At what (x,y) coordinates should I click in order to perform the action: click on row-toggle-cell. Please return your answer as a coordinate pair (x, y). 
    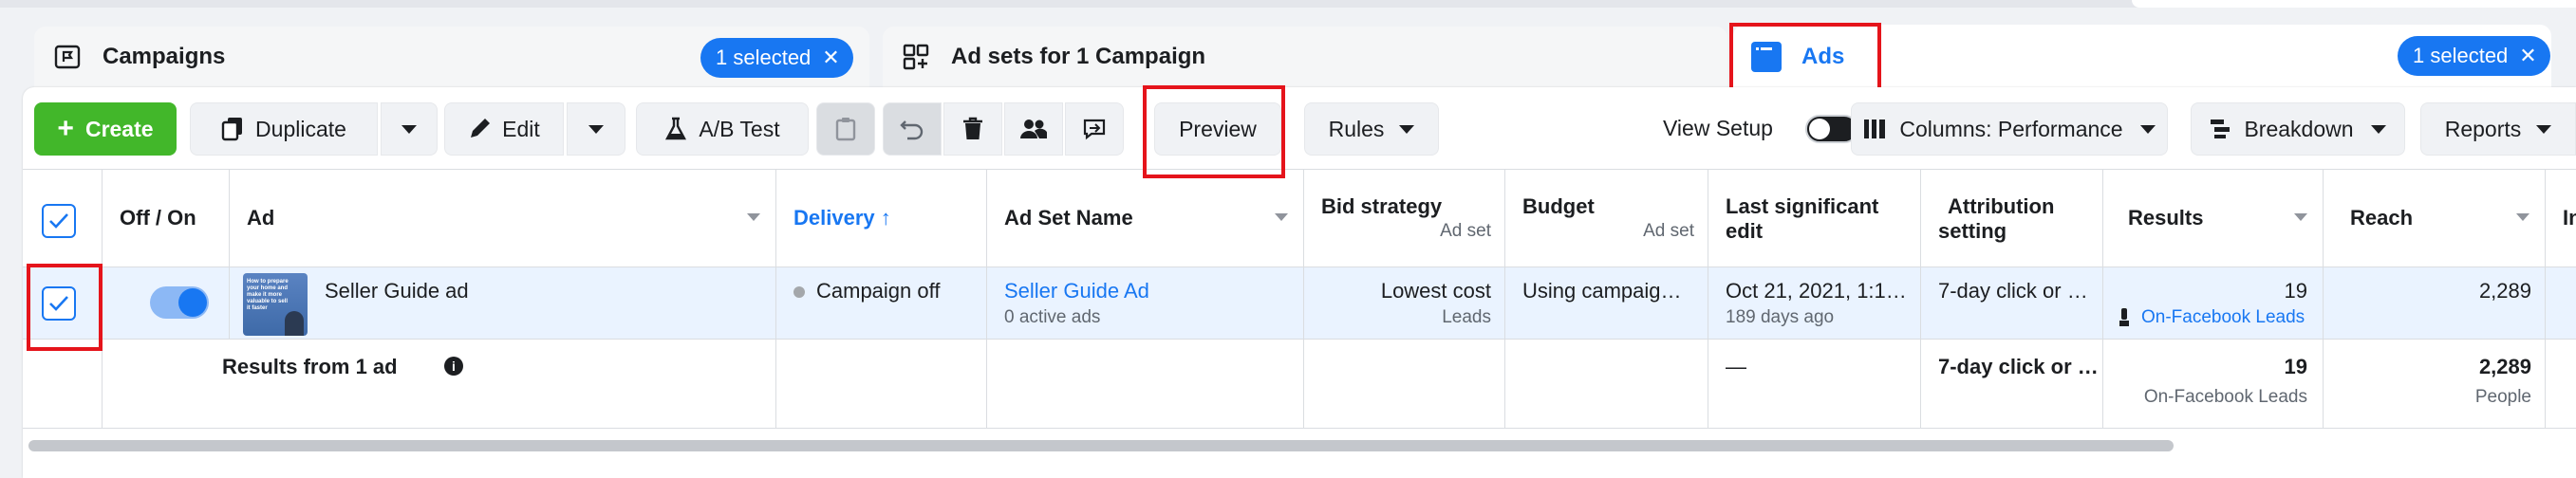
    Looking at the image, I should click on (166, 303).